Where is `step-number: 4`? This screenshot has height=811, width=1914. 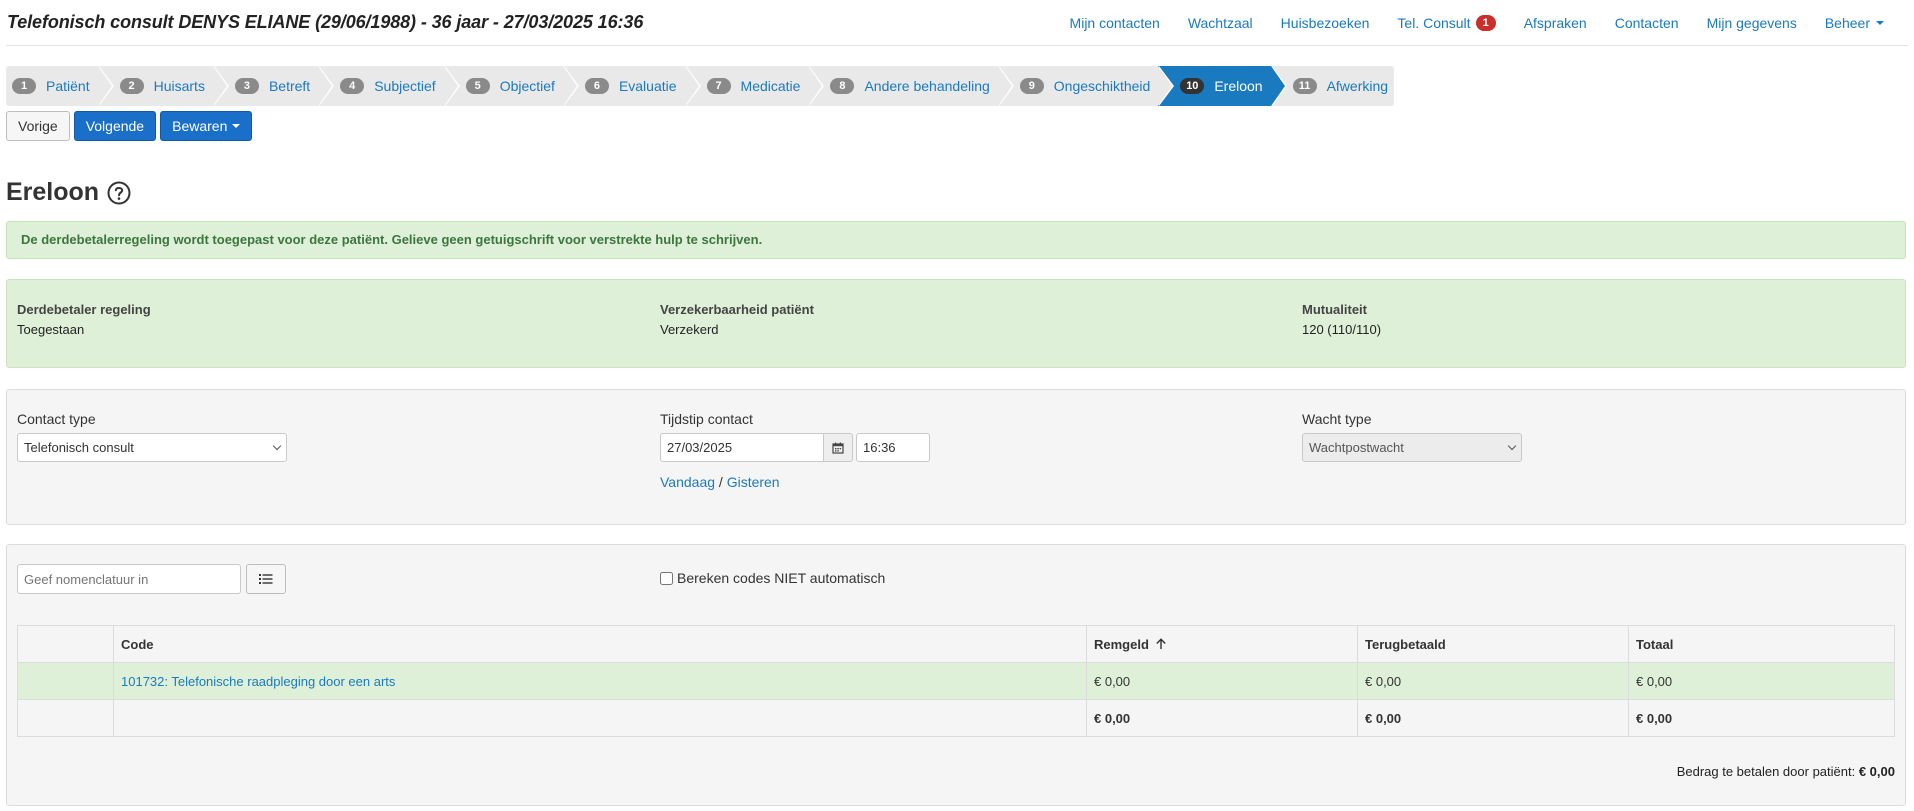 step-number: 4 is located at coordinates (352, 86).